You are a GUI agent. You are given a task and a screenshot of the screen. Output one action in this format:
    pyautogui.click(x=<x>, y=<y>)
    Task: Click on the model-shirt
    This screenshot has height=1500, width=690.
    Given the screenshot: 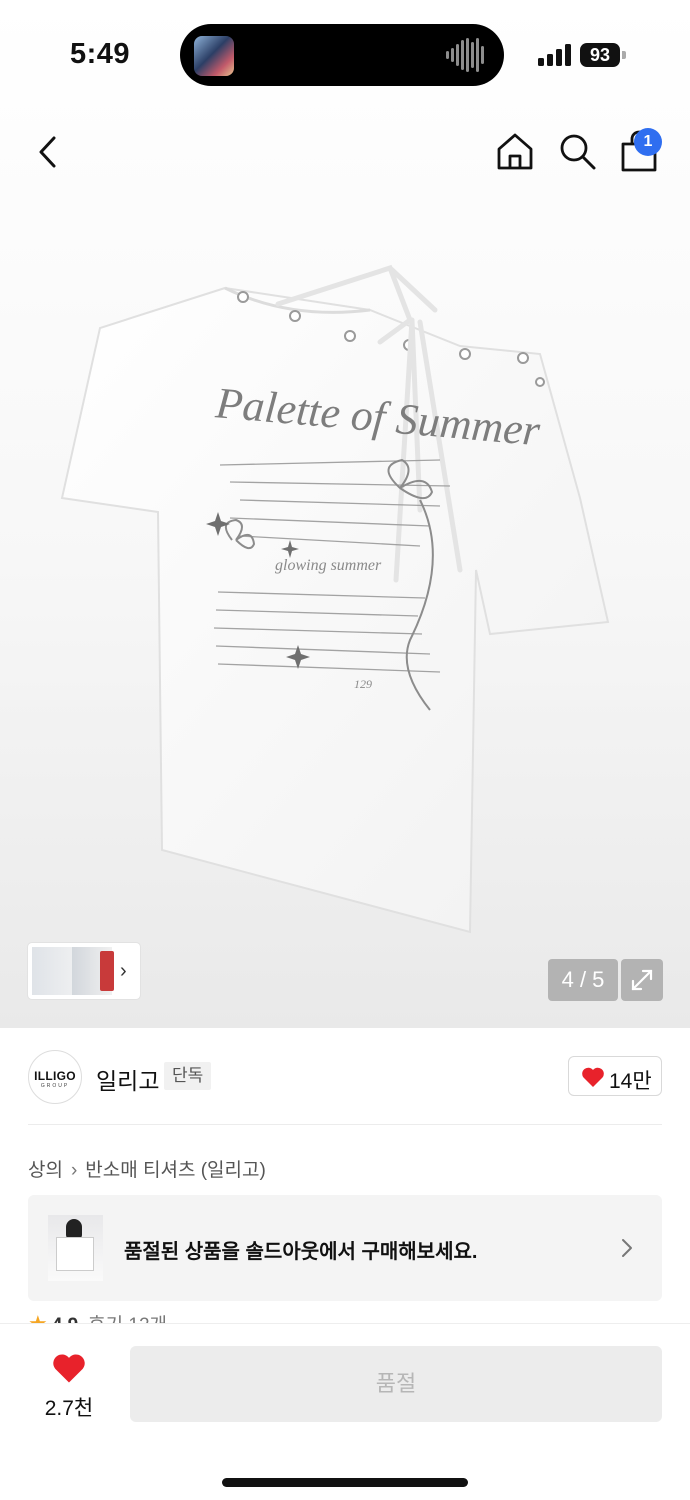 What is the action you would take?
    pyautogui.click(x=75, y=1254)
    